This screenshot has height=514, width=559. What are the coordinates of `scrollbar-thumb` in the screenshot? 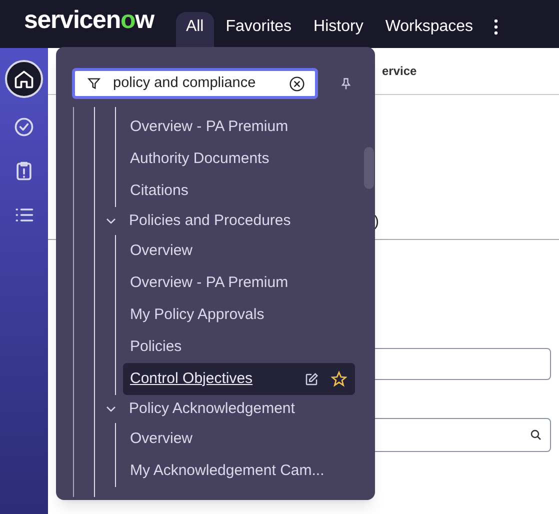 It's located at (369, 168).